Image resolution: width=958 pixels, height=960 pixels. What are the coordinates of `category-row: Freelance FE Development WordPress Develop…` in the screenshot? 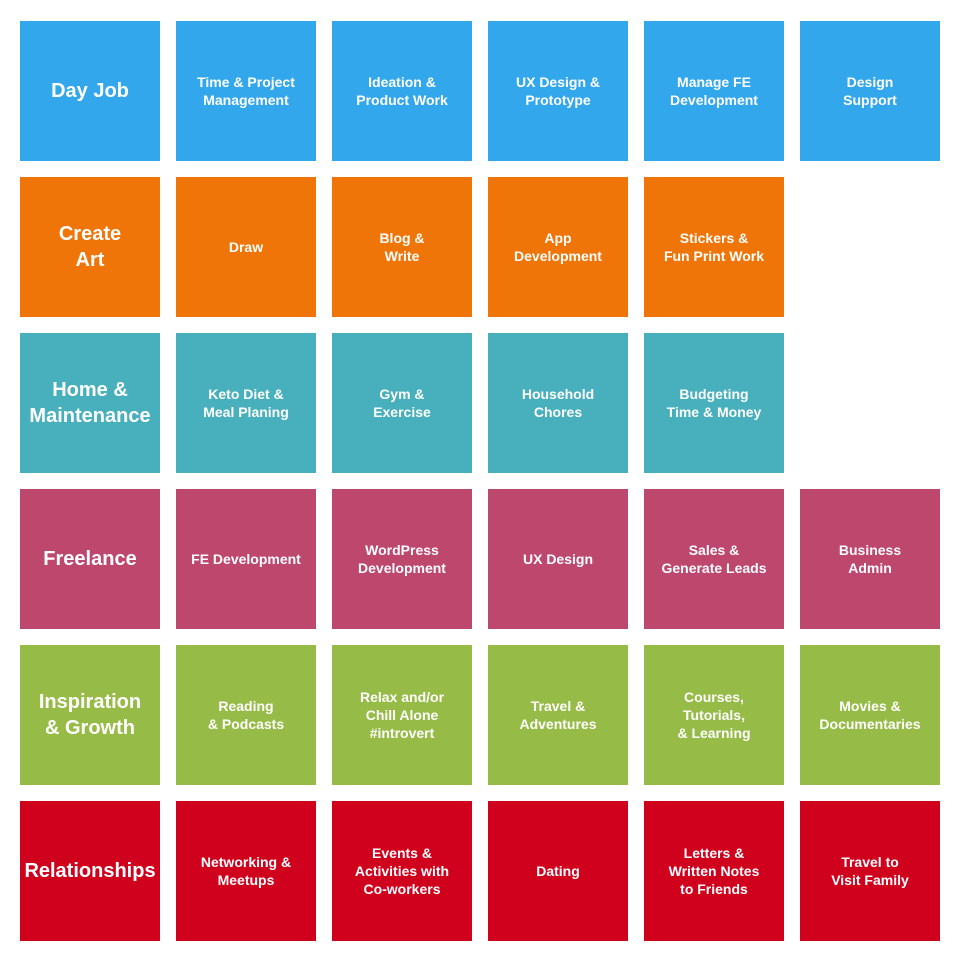 It's located at (480, 559).